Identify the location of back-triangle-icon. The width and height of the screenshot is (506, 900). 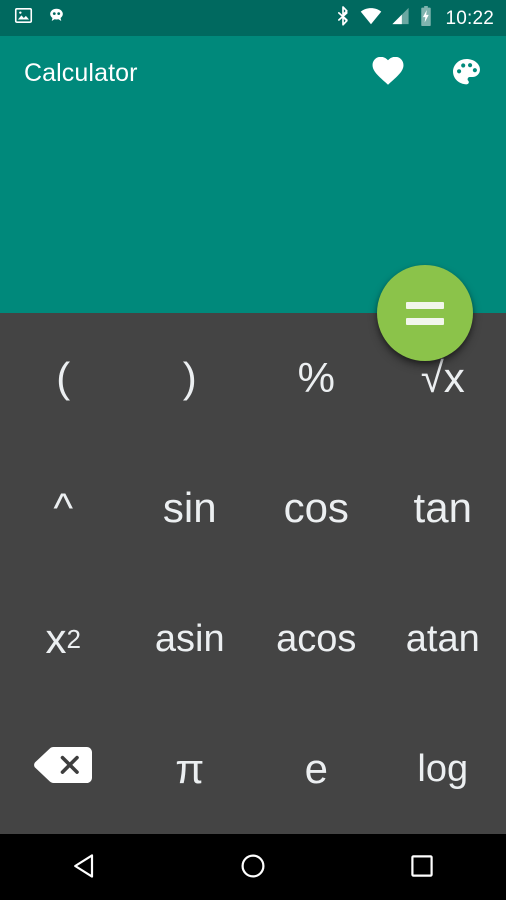
(84, 867).